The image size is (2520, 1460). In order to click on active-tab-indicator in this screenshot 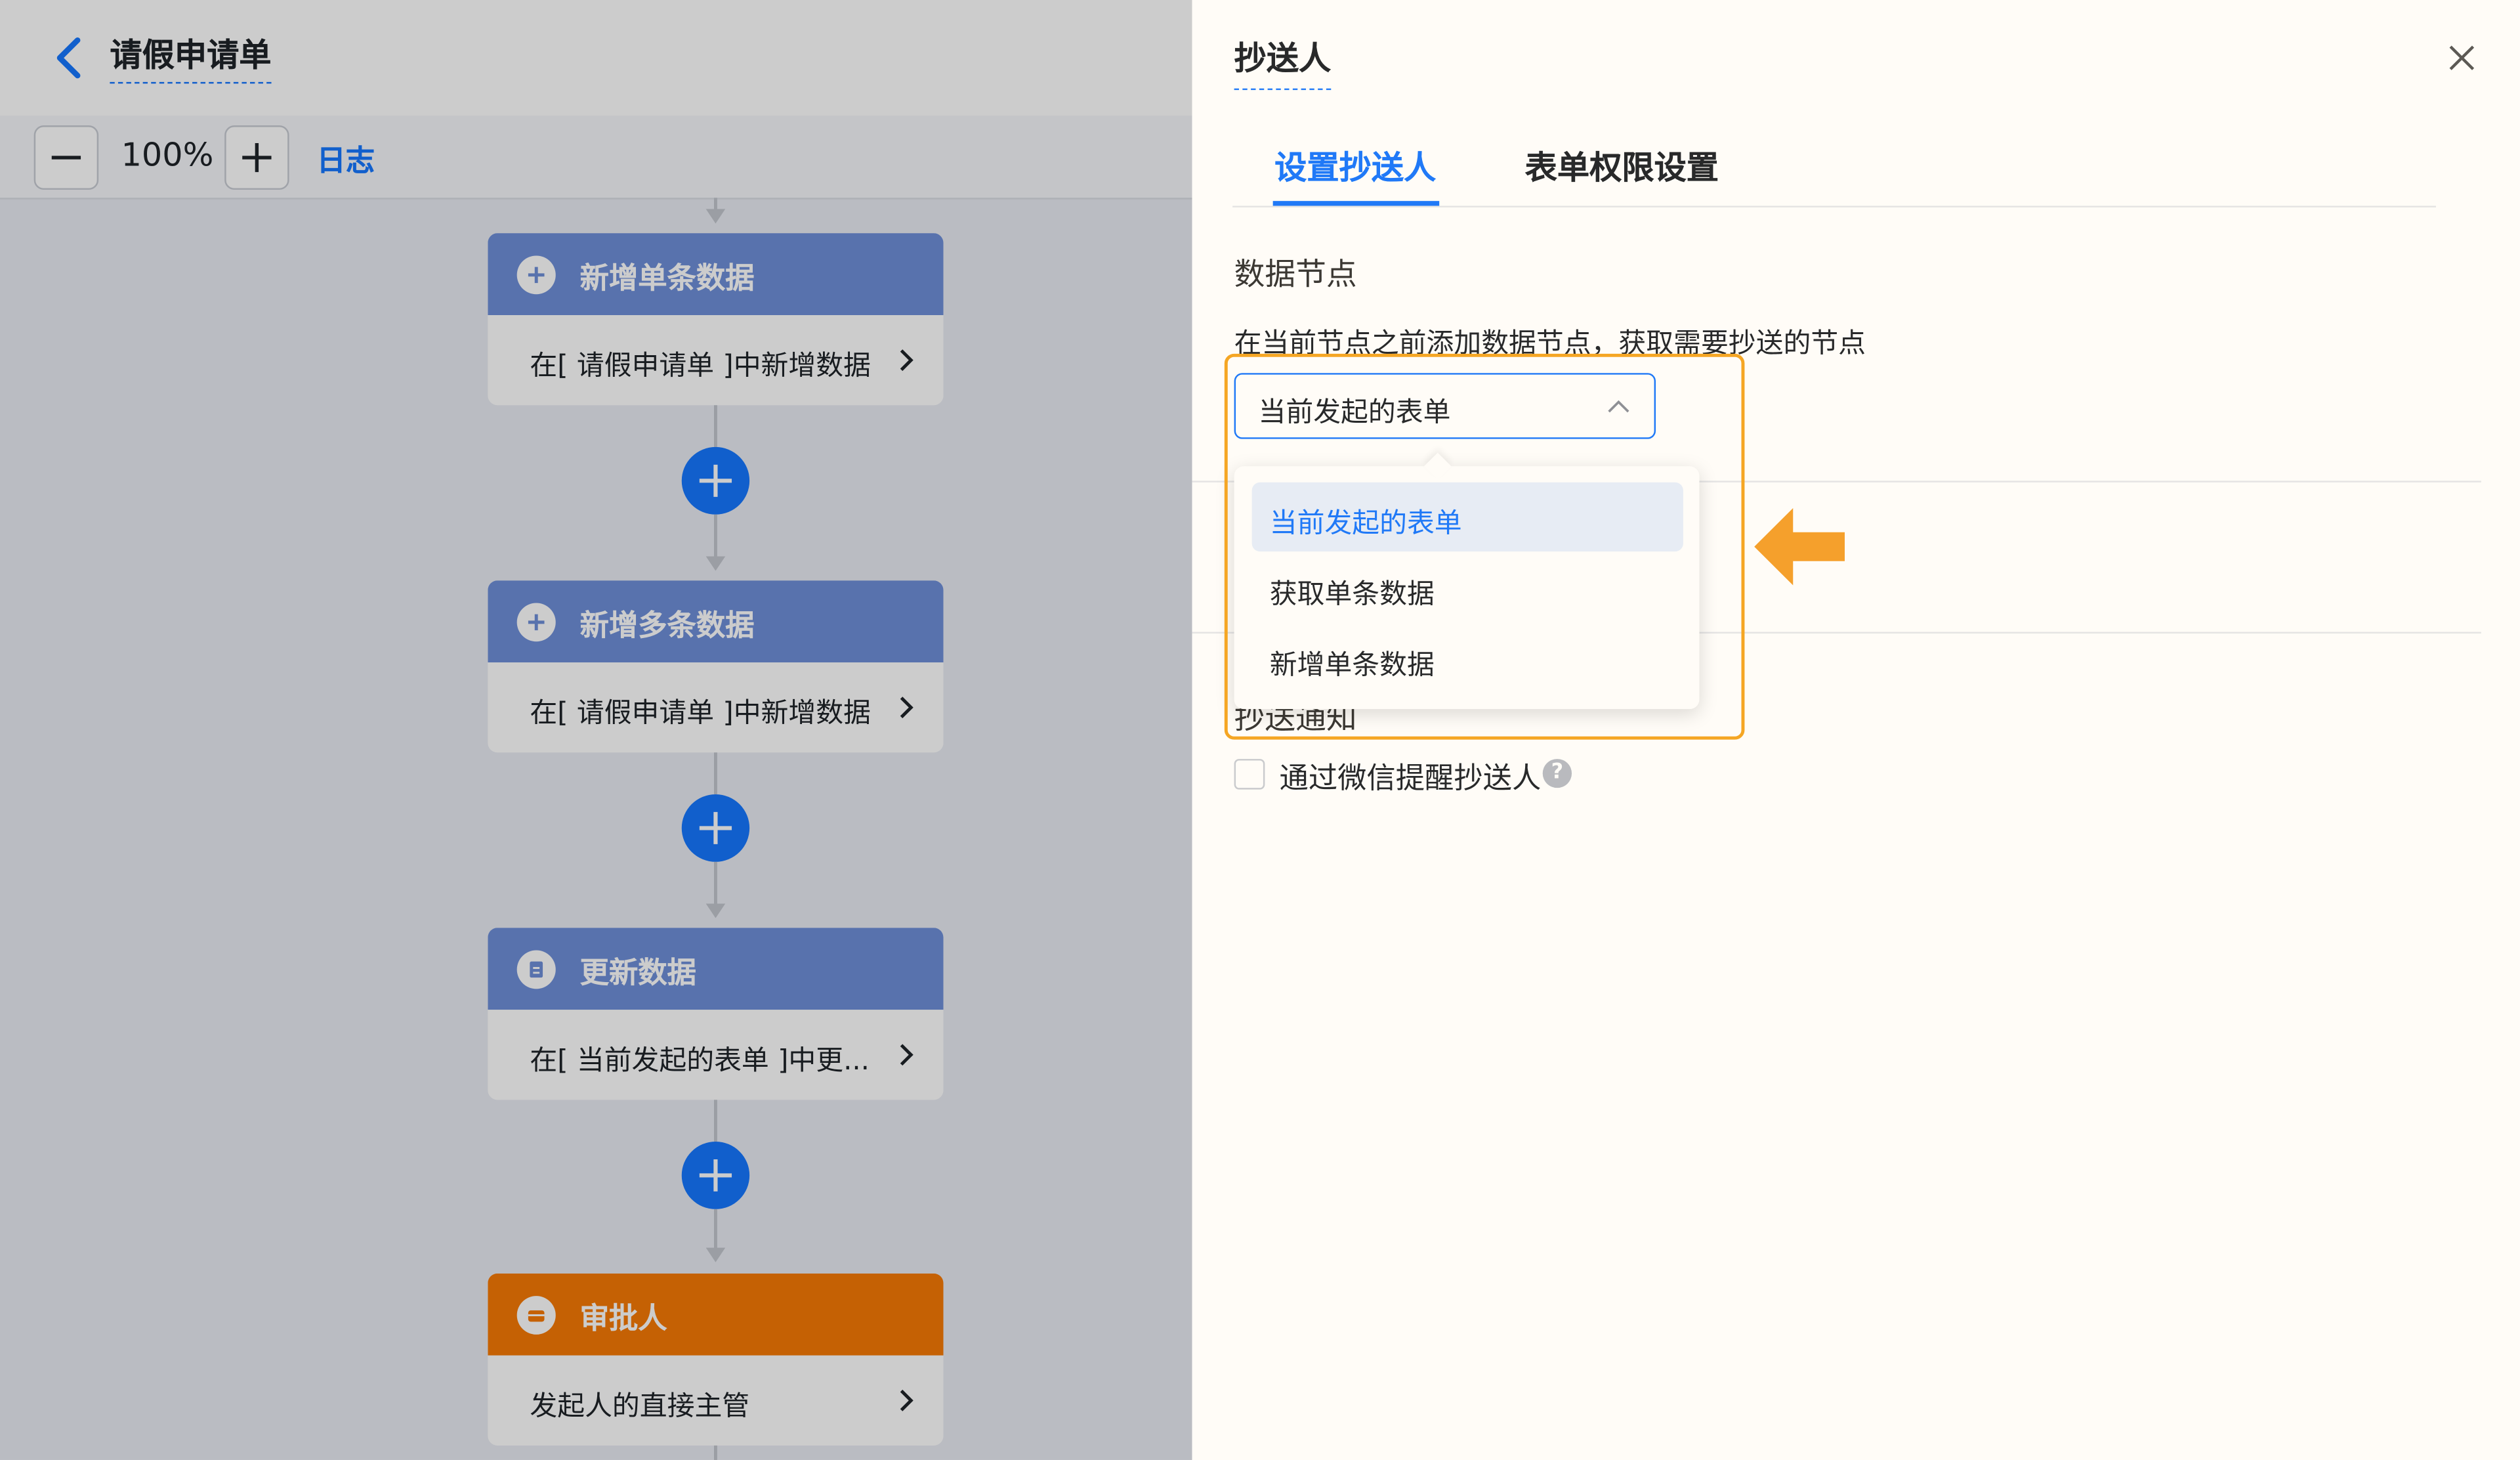, I will do `click(1356, 203)`.